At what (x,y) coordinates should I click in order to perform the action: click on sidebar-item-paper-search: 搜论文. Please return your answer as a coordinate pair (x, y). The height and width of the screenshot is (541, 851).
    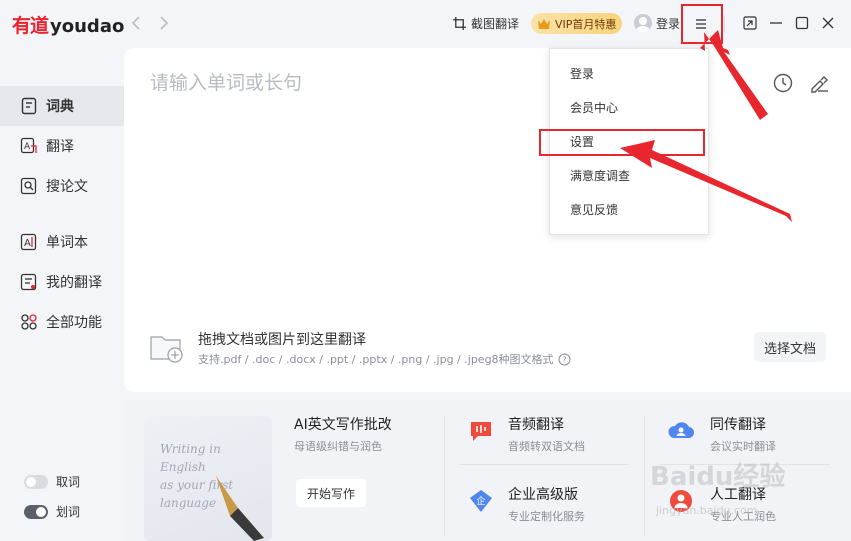
    Looking at the image, I should click on (62, 186).